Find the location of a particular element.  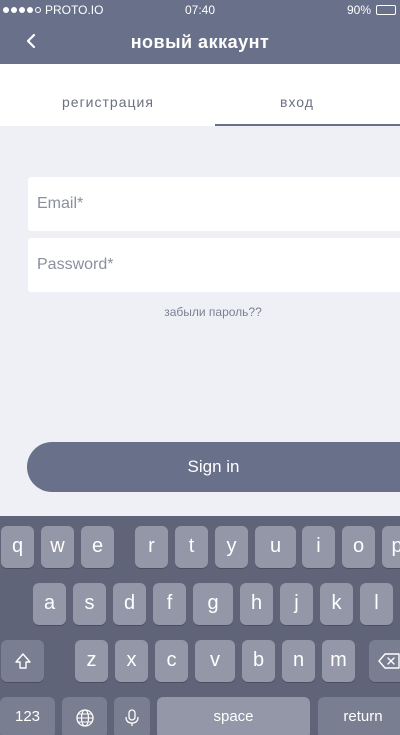

email-field is located at coordinates (214, 204).